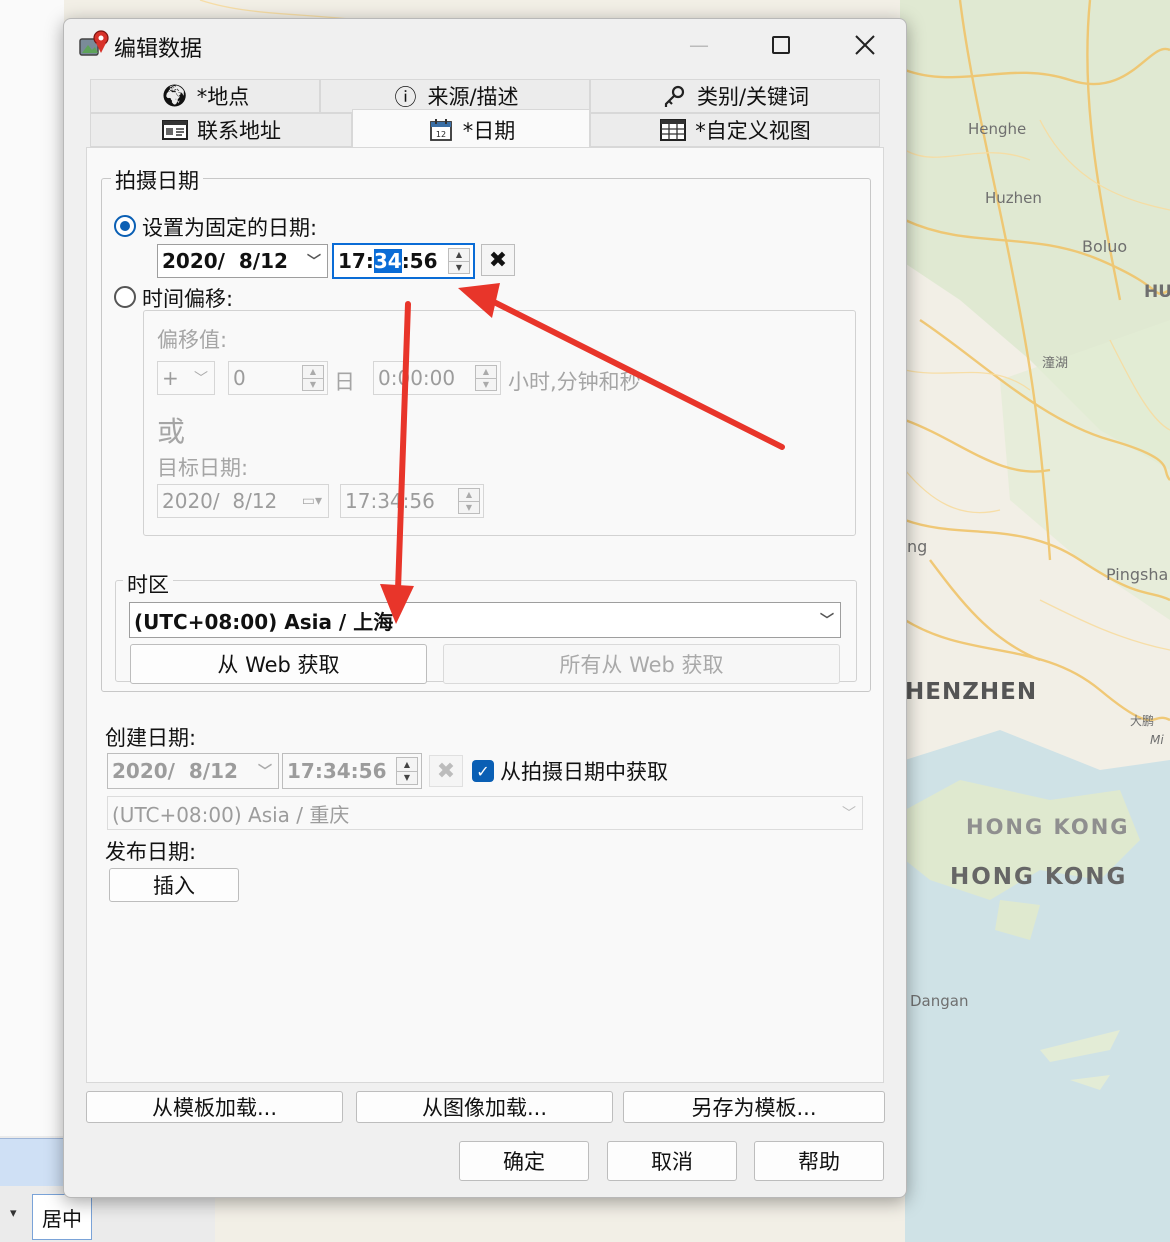 The image size is (1170, 1242). I want to click on caret-down-icon: ▾, so click(13, 1213).